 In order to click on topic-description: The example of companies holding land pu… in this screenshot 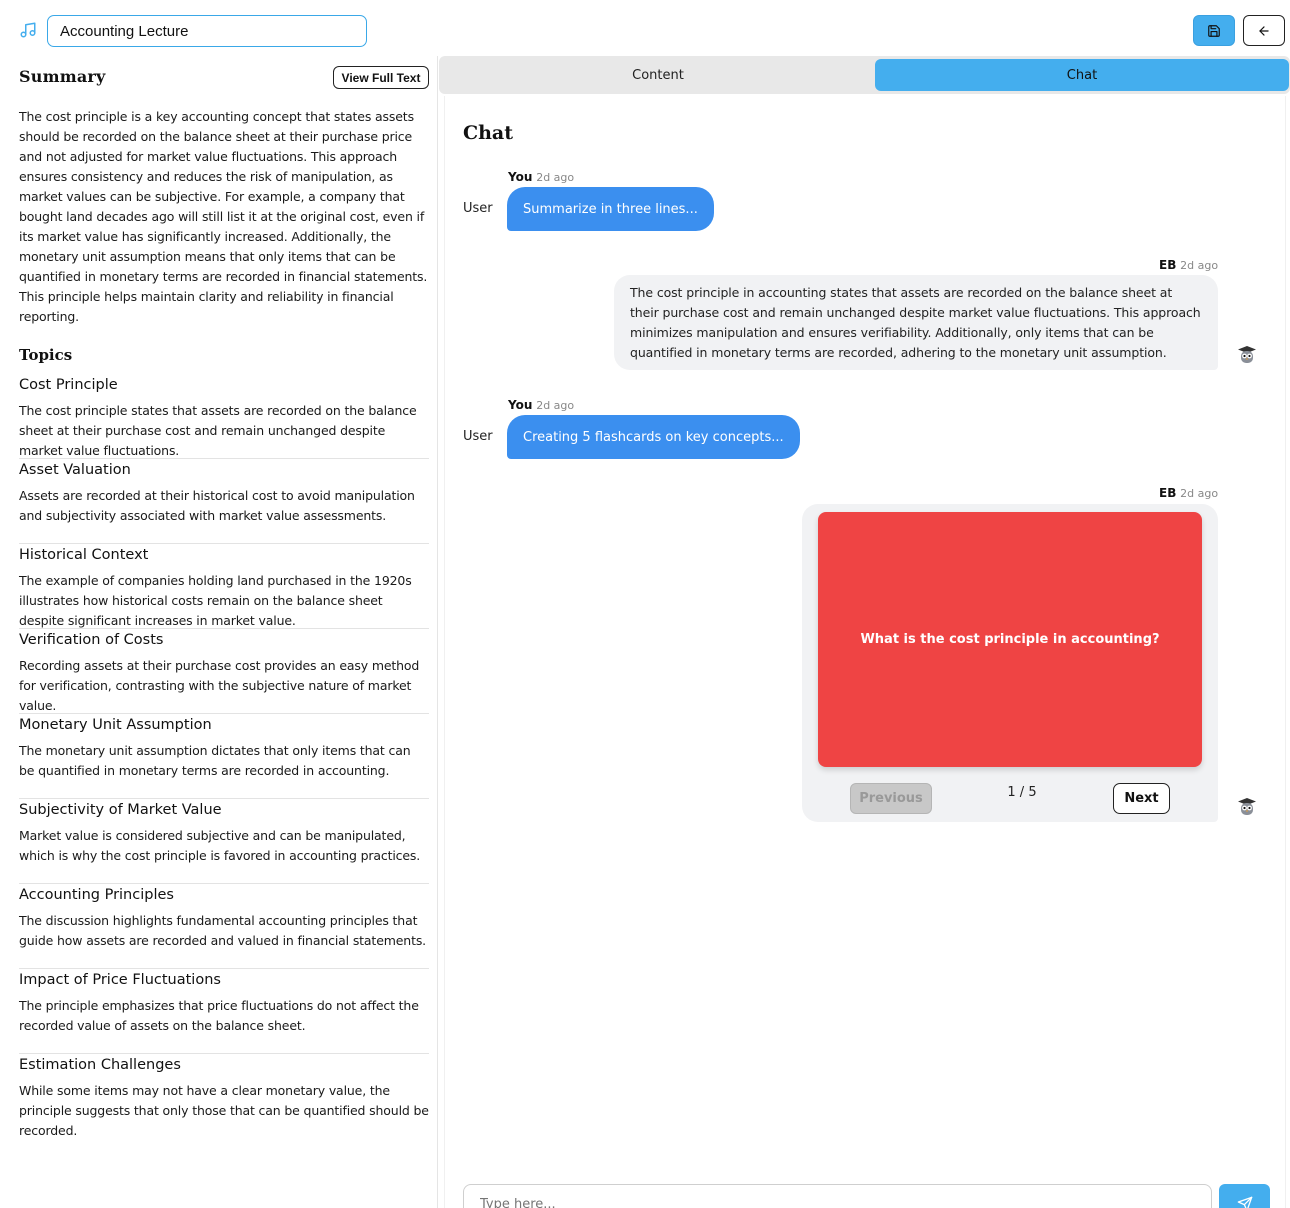, I will do `click(215, 600)`.